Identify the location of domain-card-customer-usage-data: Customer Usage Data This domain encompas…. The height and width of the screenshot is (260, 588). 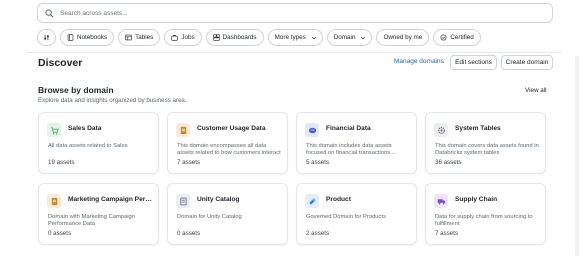
(227, 143).